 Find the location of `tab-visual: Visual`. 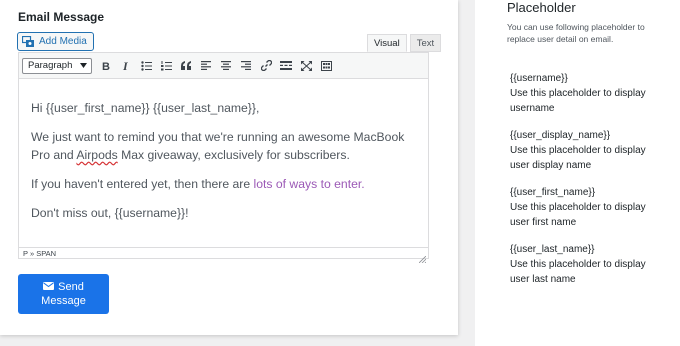

tab-visual: Visual is located at coordinates (387, 43).